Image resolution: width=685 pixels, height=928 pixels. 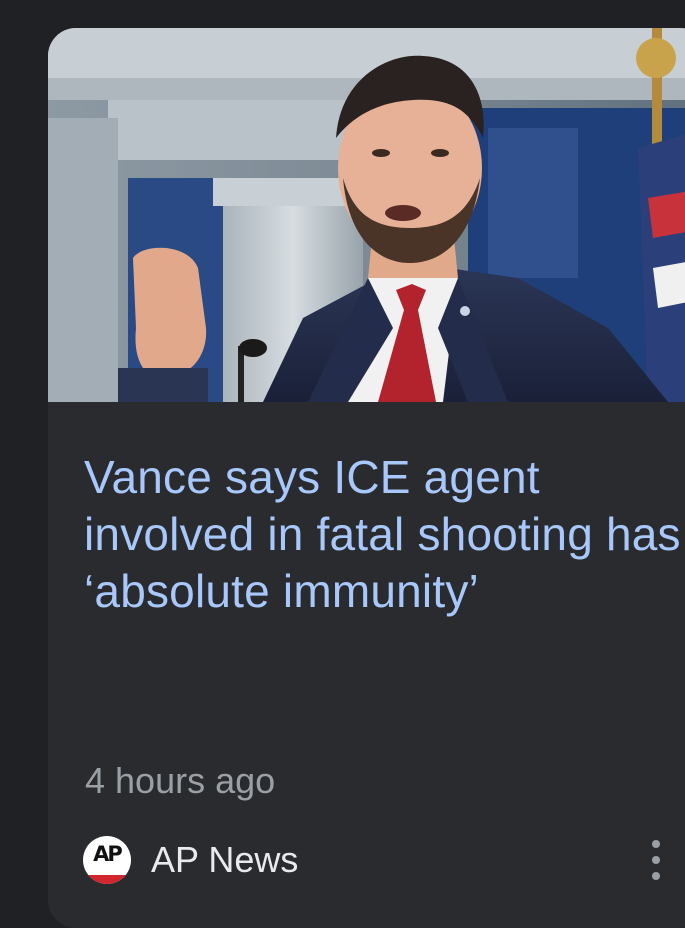 I want to click on ap-logo-icon: AP, so click(x=107, y=860).